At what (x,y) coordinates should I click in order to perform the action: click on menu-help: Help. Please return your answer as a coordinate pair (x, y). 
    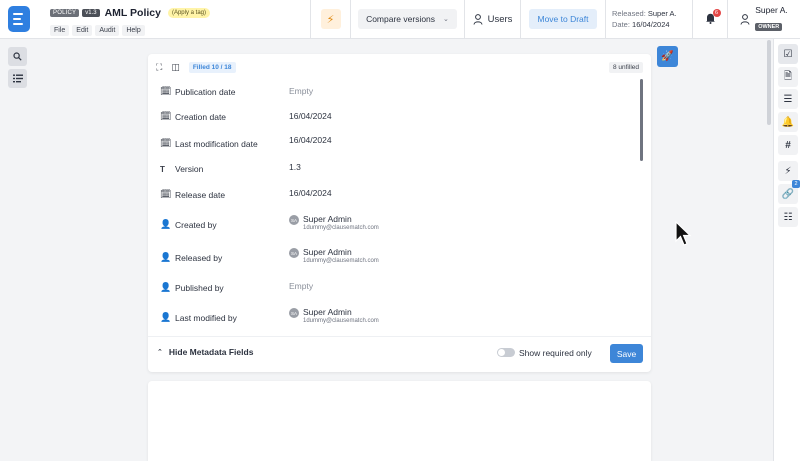
    Looking at the image, I should click on (133, 30).